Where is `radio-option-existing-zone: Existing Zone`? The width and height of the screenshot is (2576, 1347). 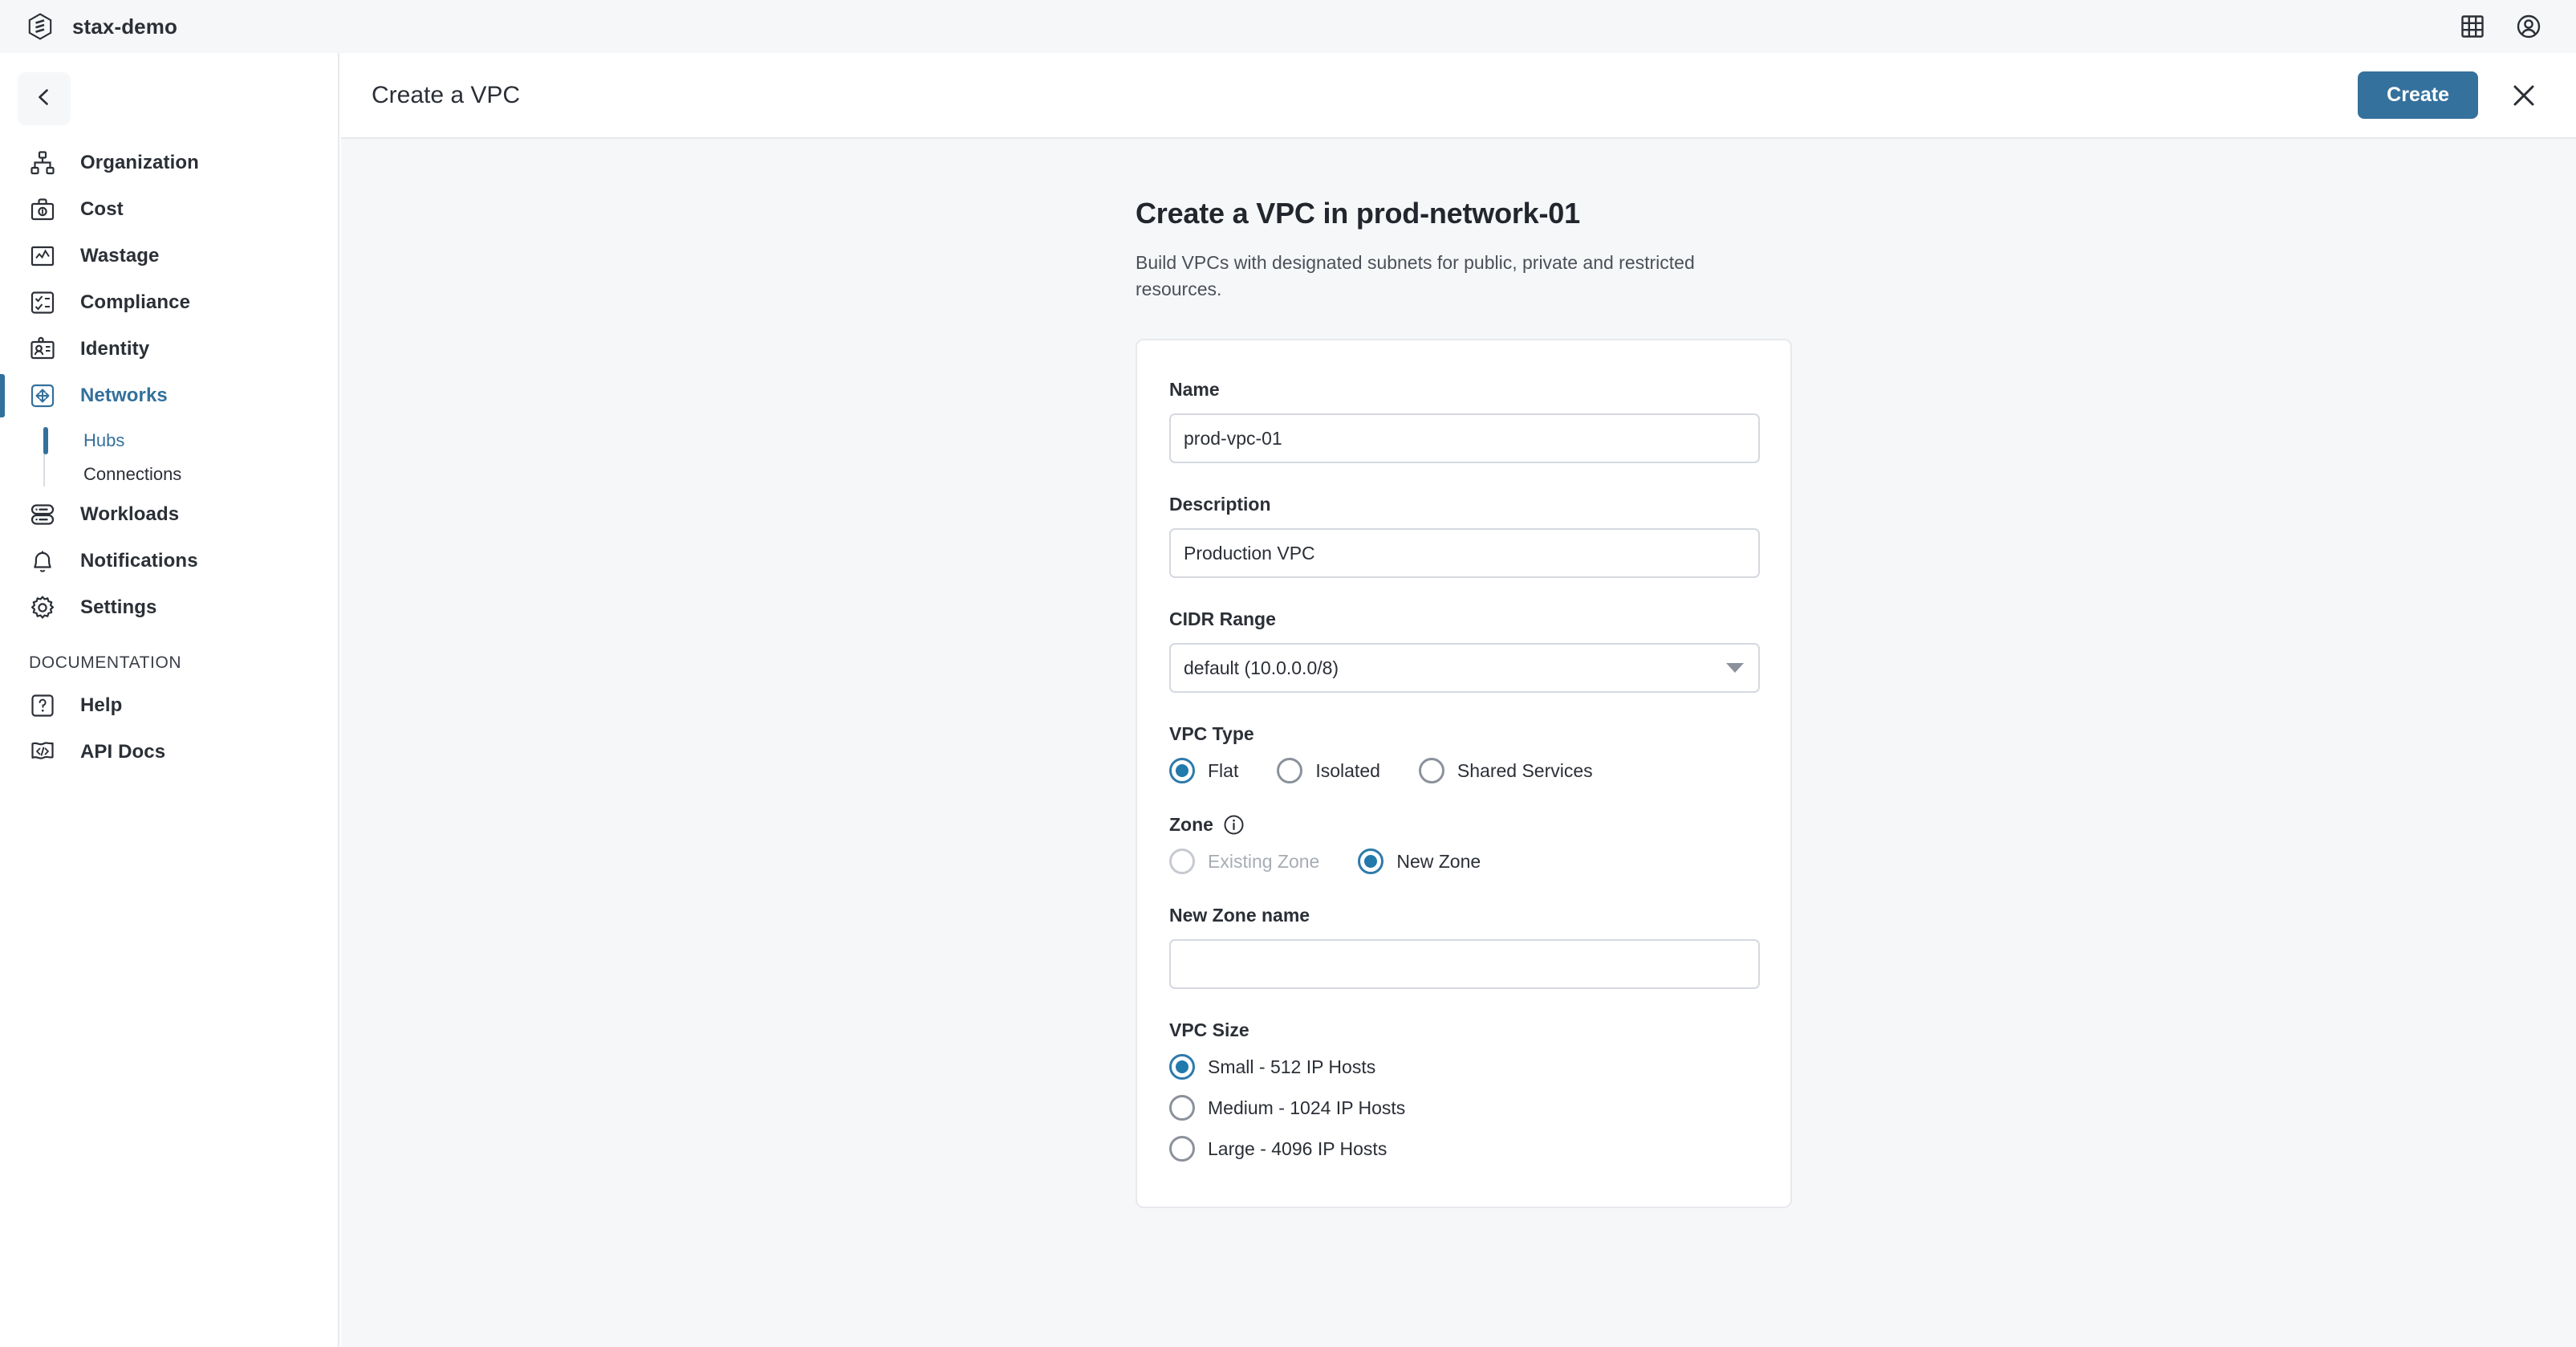 radio-option-existing-zone: Existing Zone is located at coordinates (1244, 861).